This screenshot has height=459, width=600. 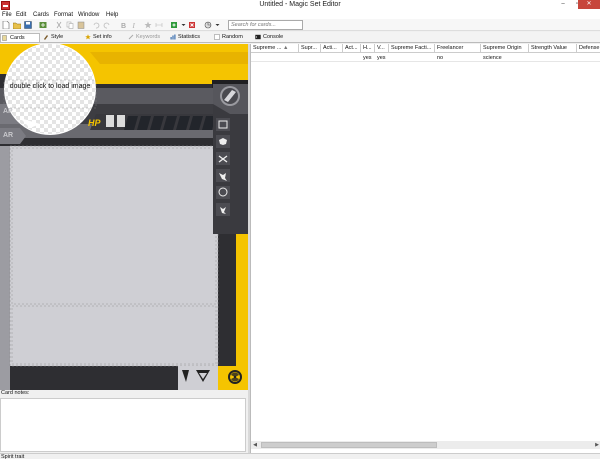 I want to click on table-row, so click(x=425, y=58).